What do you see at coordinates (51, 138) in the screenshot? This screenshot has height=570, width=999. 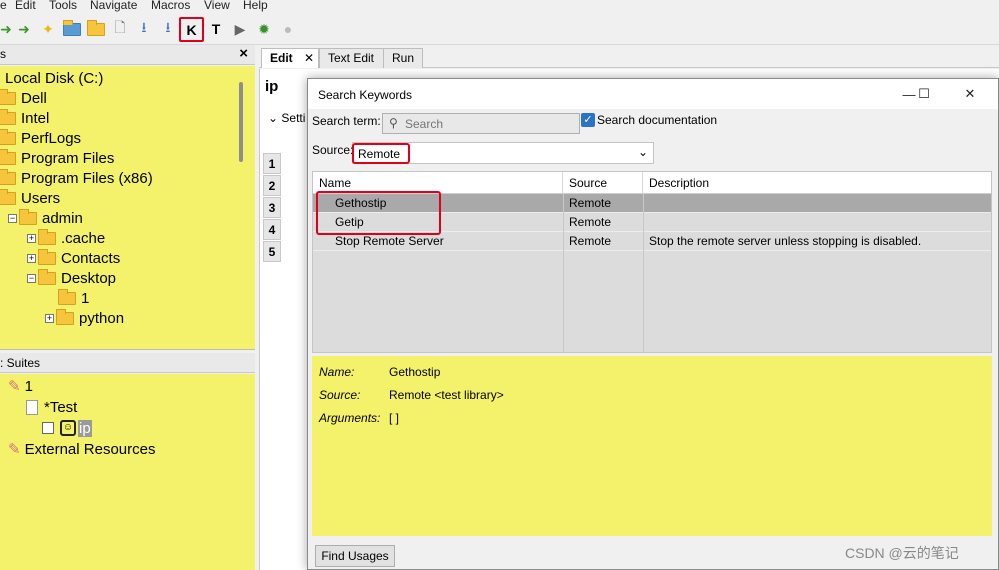 I see `tree-item-label: PerfLogs` at bounding box center [51, 138].